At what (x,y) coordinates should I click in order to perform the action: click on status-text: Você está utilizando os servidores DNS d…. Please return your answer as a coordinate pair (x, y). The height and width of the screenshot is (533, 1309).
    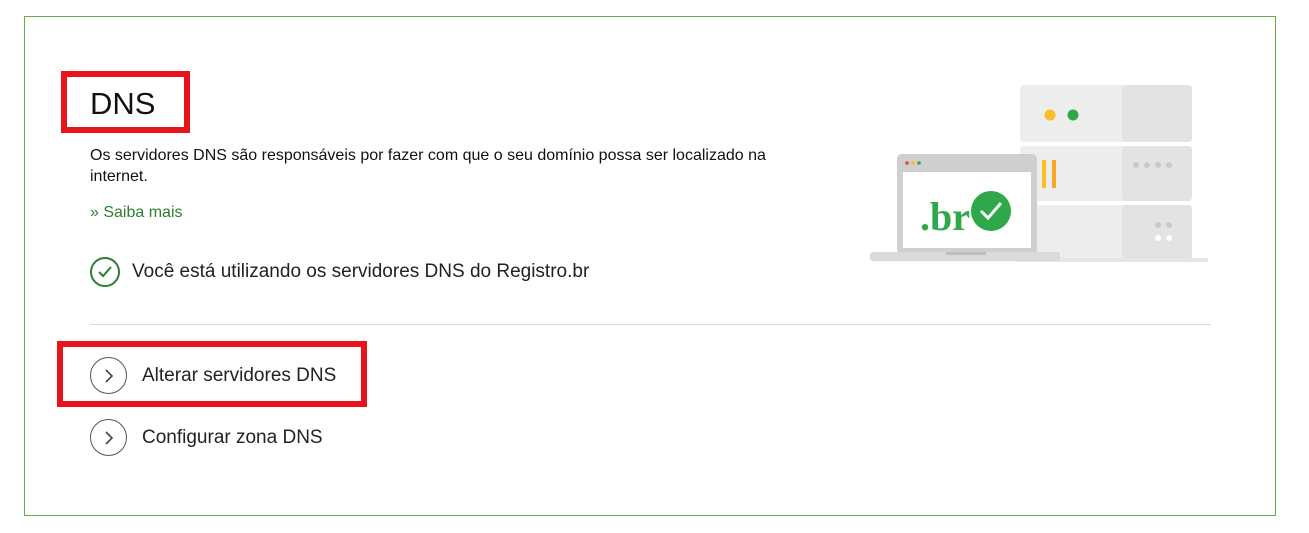
    Looking at the image, I should click on (361, 271).